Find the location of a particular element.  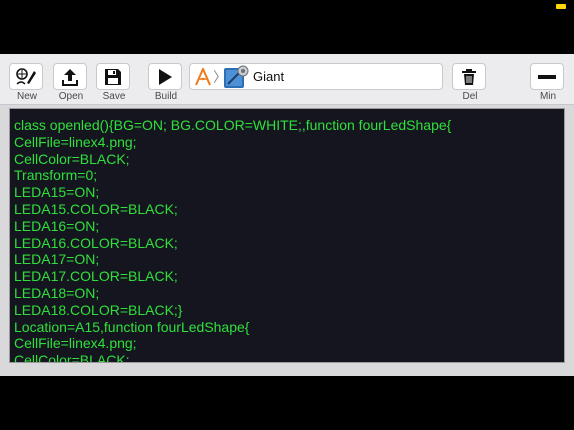

status-bar is located at coordinates (287, 10).